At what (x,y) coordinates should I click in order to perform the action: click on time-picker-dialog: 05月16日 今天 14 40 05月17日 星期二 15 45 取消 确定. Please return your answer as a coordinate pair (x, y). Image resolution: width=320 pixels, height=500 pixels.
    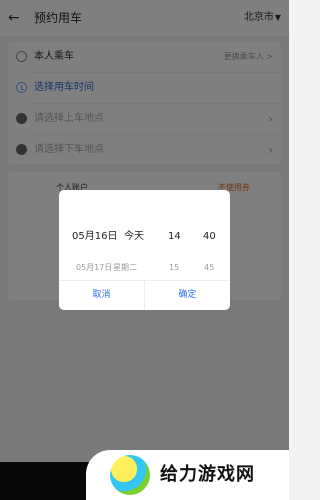
    Looking at the image, I should click on (144, 250).